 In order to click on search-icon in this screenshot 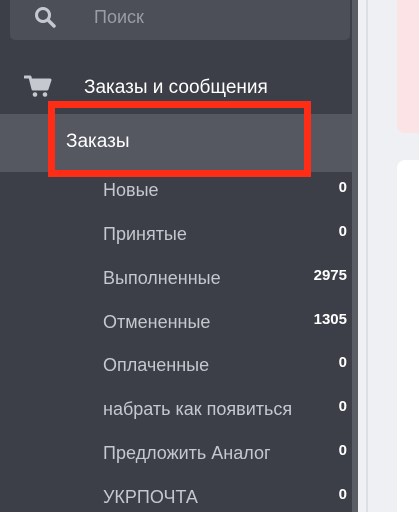, I will do `click(45, 17)`.